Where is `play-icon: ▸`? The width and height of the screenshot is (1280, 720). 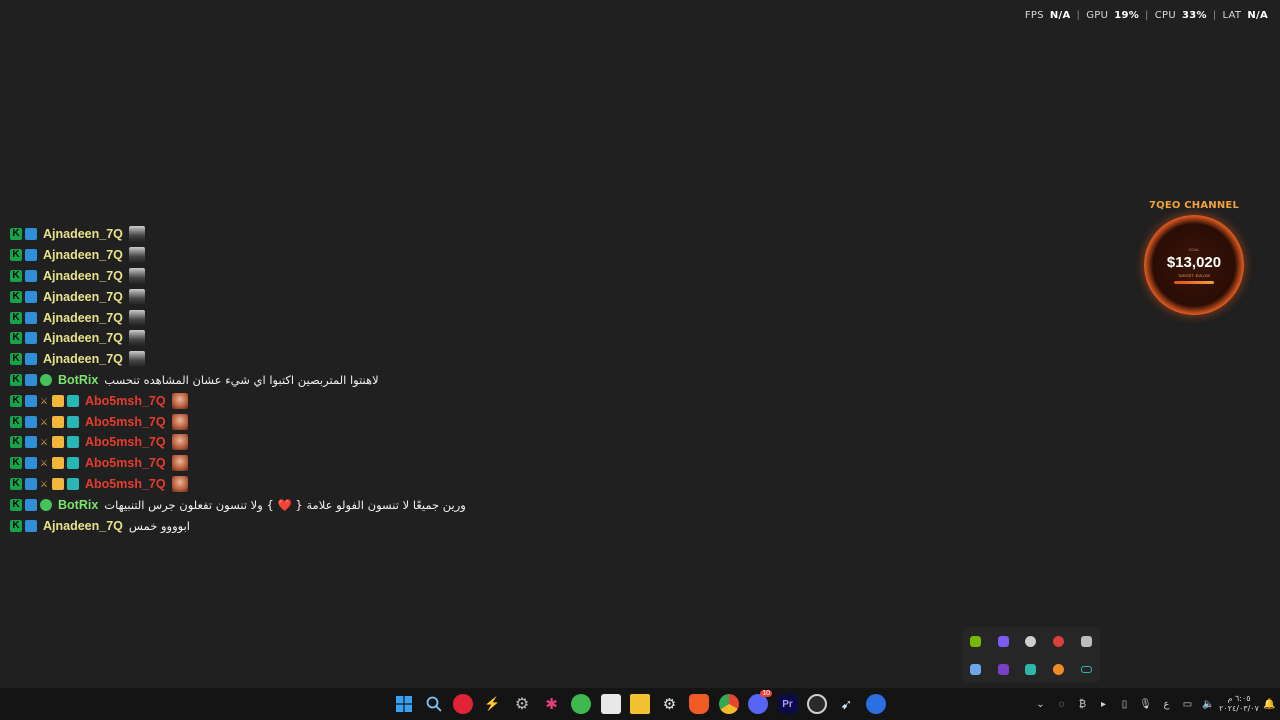 play-icon: ▸ is located at coordinates (1103, 704).